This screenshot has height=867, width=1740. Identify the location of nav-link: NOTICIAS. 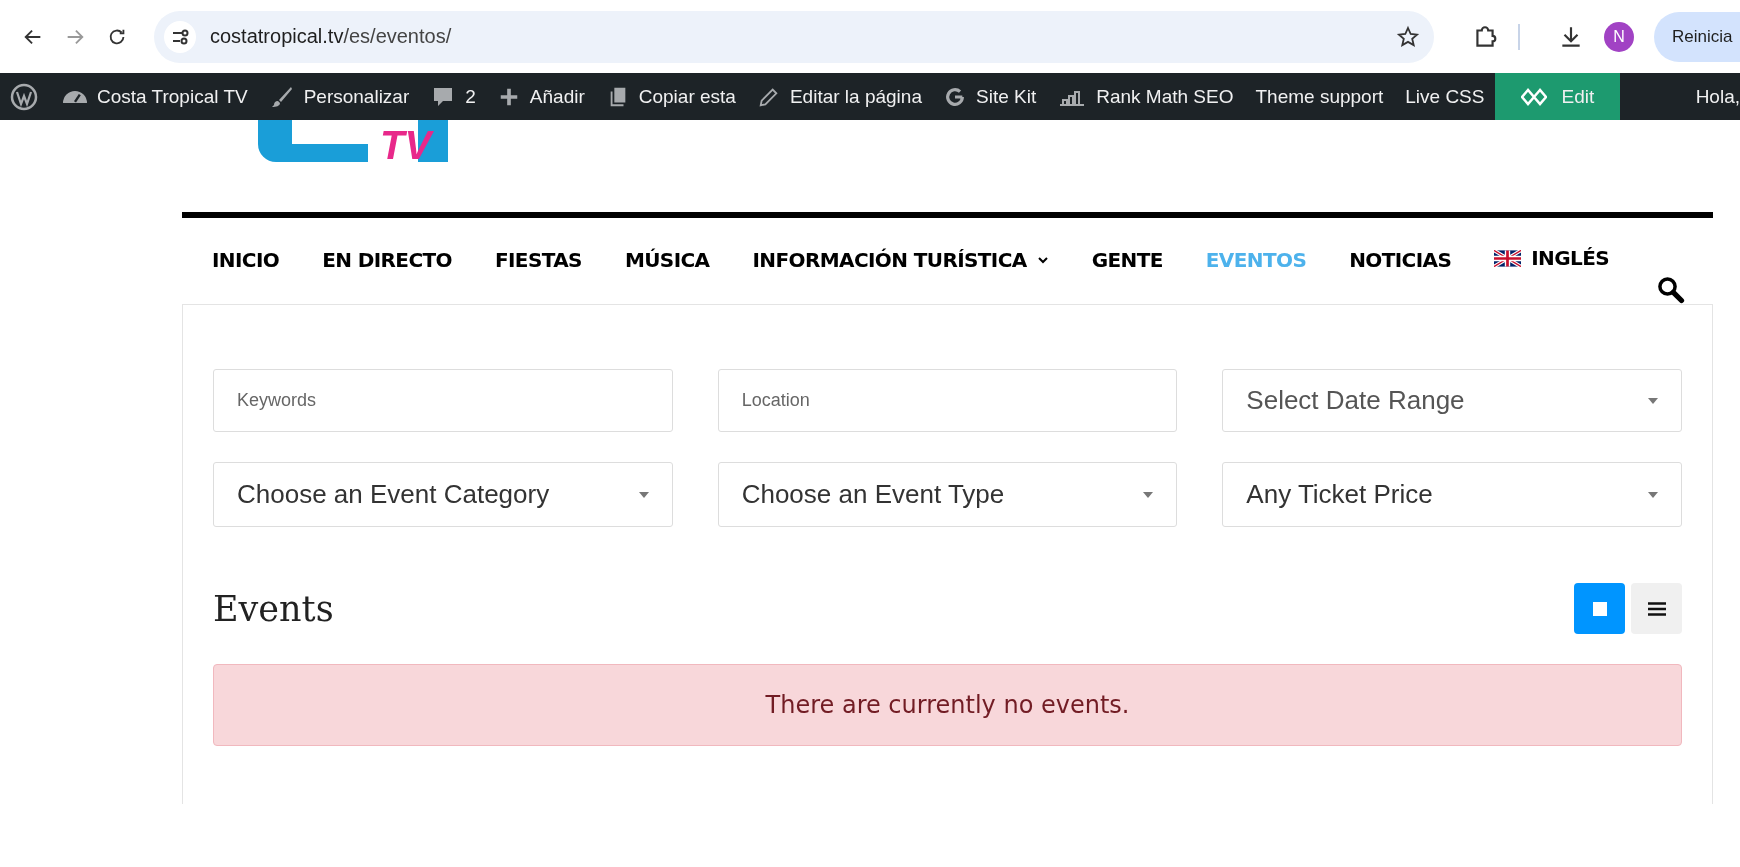
(1400, 260).